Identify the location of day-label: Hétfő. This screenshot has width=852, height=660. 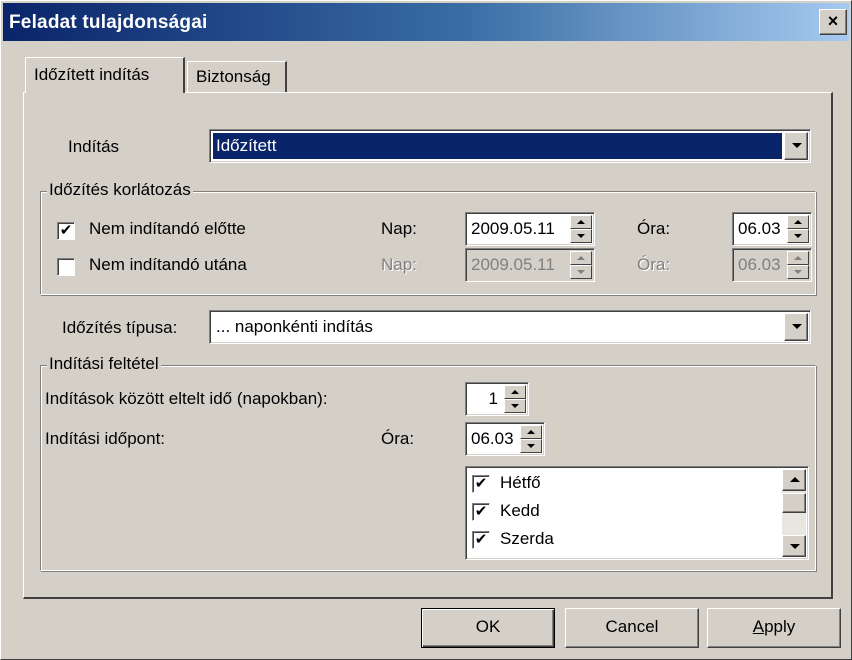
(520, 482).